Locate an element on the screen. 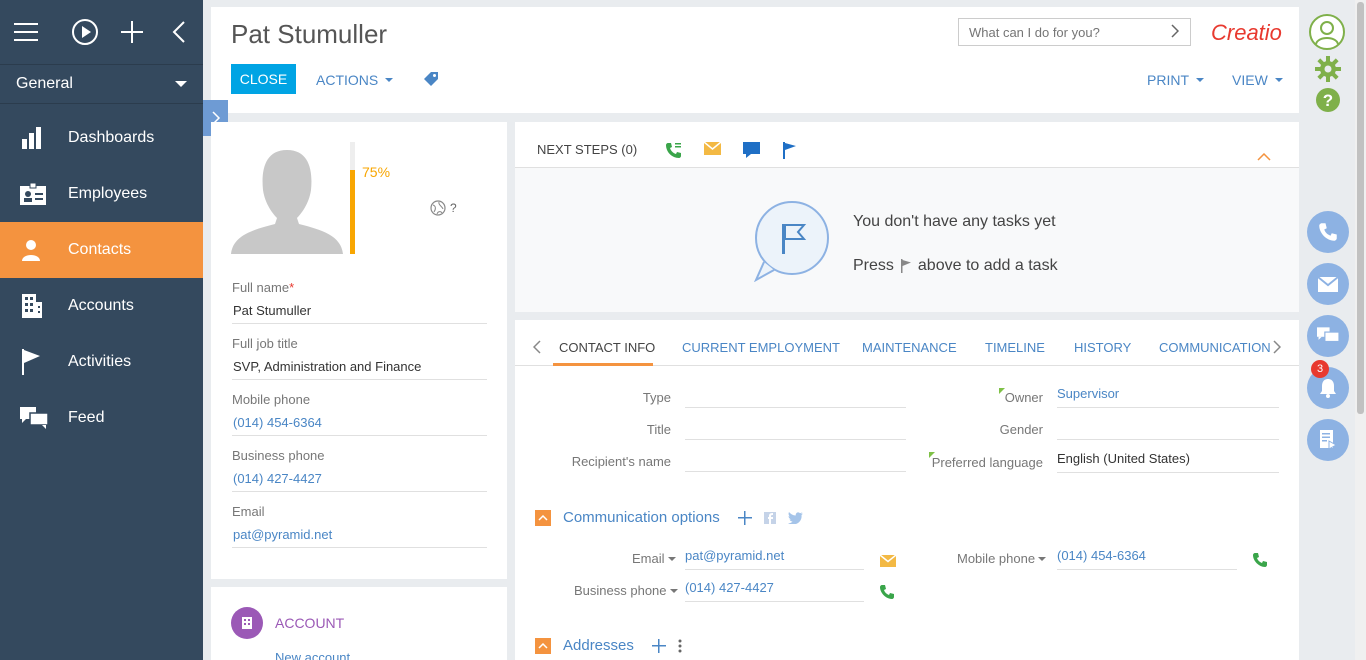 The width and height of the screenshot is (1366, 660). mobile-phone-field: Mobile phone (014) 454-6364 is located at coordinates (359, 414).